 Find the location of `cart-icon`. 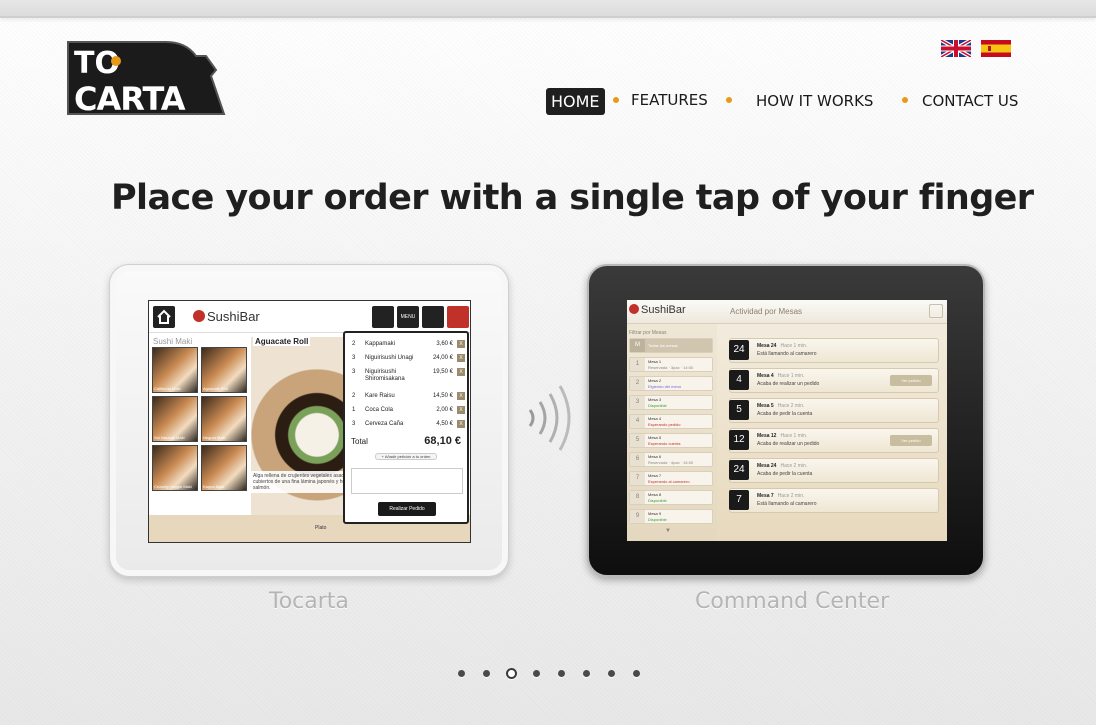

cart-icon is located at coordinates (458, 317).